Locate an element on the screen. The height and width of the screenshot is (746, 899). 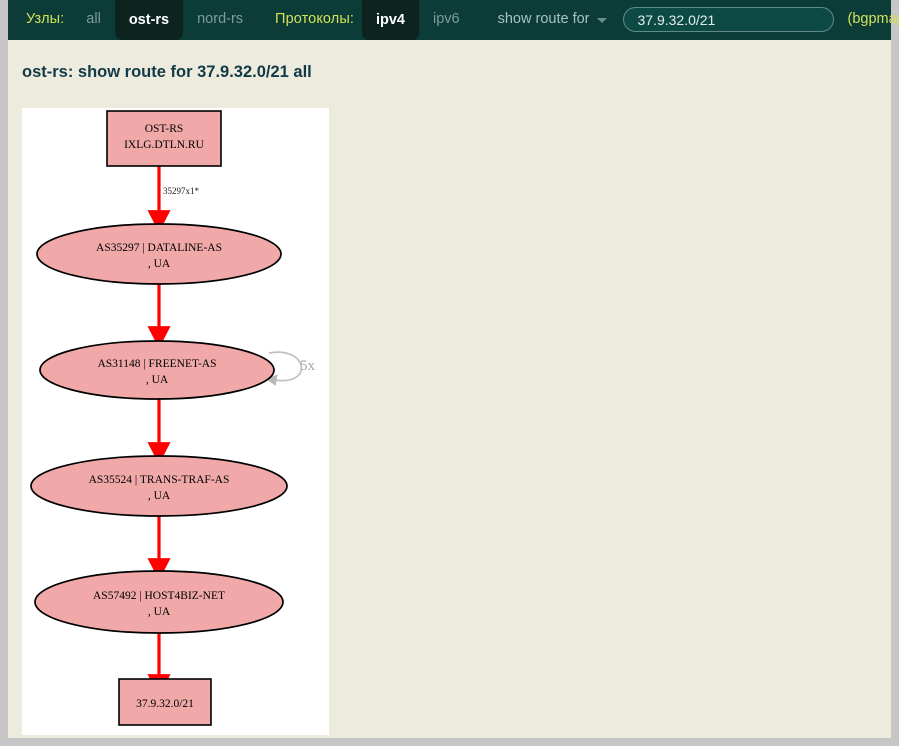
node-router-line1: OST-RS is located at coordinates (164, 129).